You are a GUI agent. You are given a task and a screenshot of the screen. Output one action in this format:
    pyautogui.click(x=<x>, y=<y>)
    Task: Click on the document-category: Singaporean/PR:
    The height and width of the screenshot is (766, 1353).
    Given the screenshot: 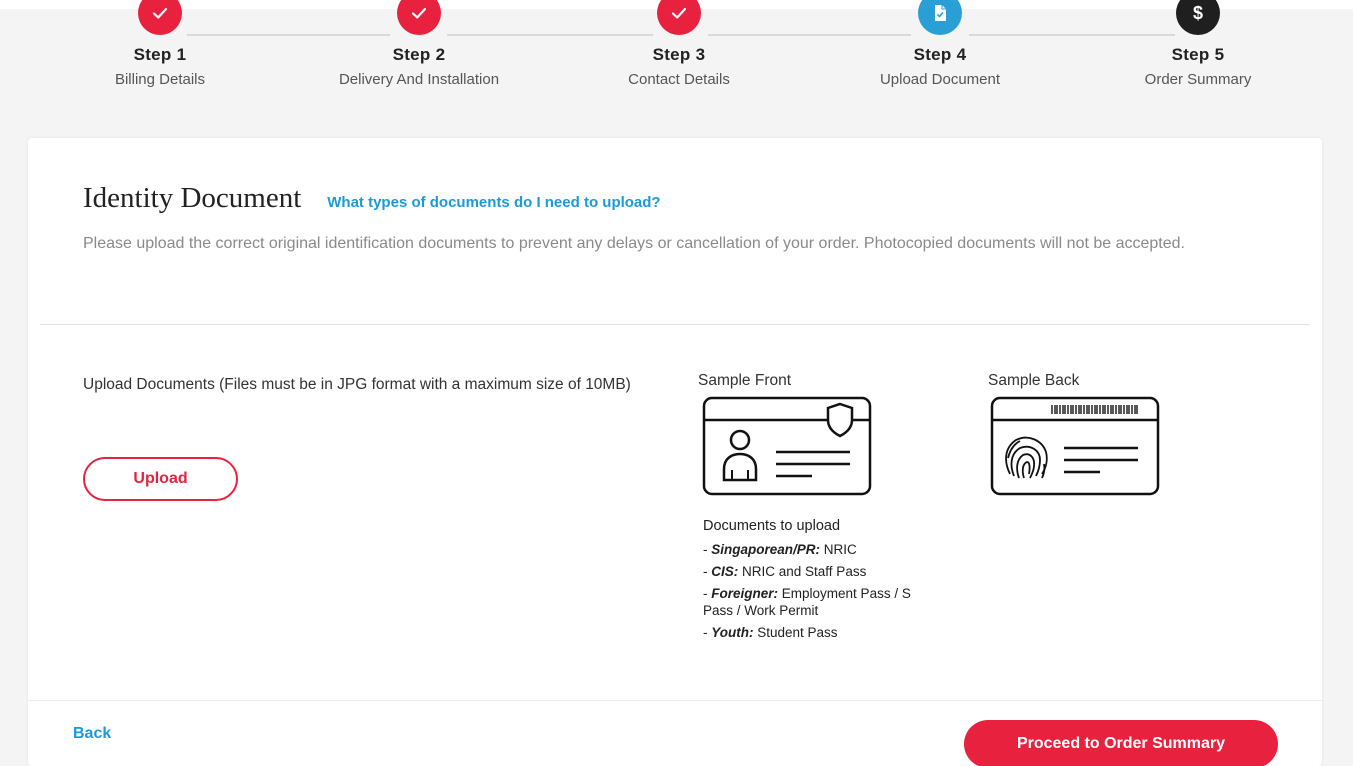 What is the action you would take?
    pyautogui.click(x=766, y=549)
    